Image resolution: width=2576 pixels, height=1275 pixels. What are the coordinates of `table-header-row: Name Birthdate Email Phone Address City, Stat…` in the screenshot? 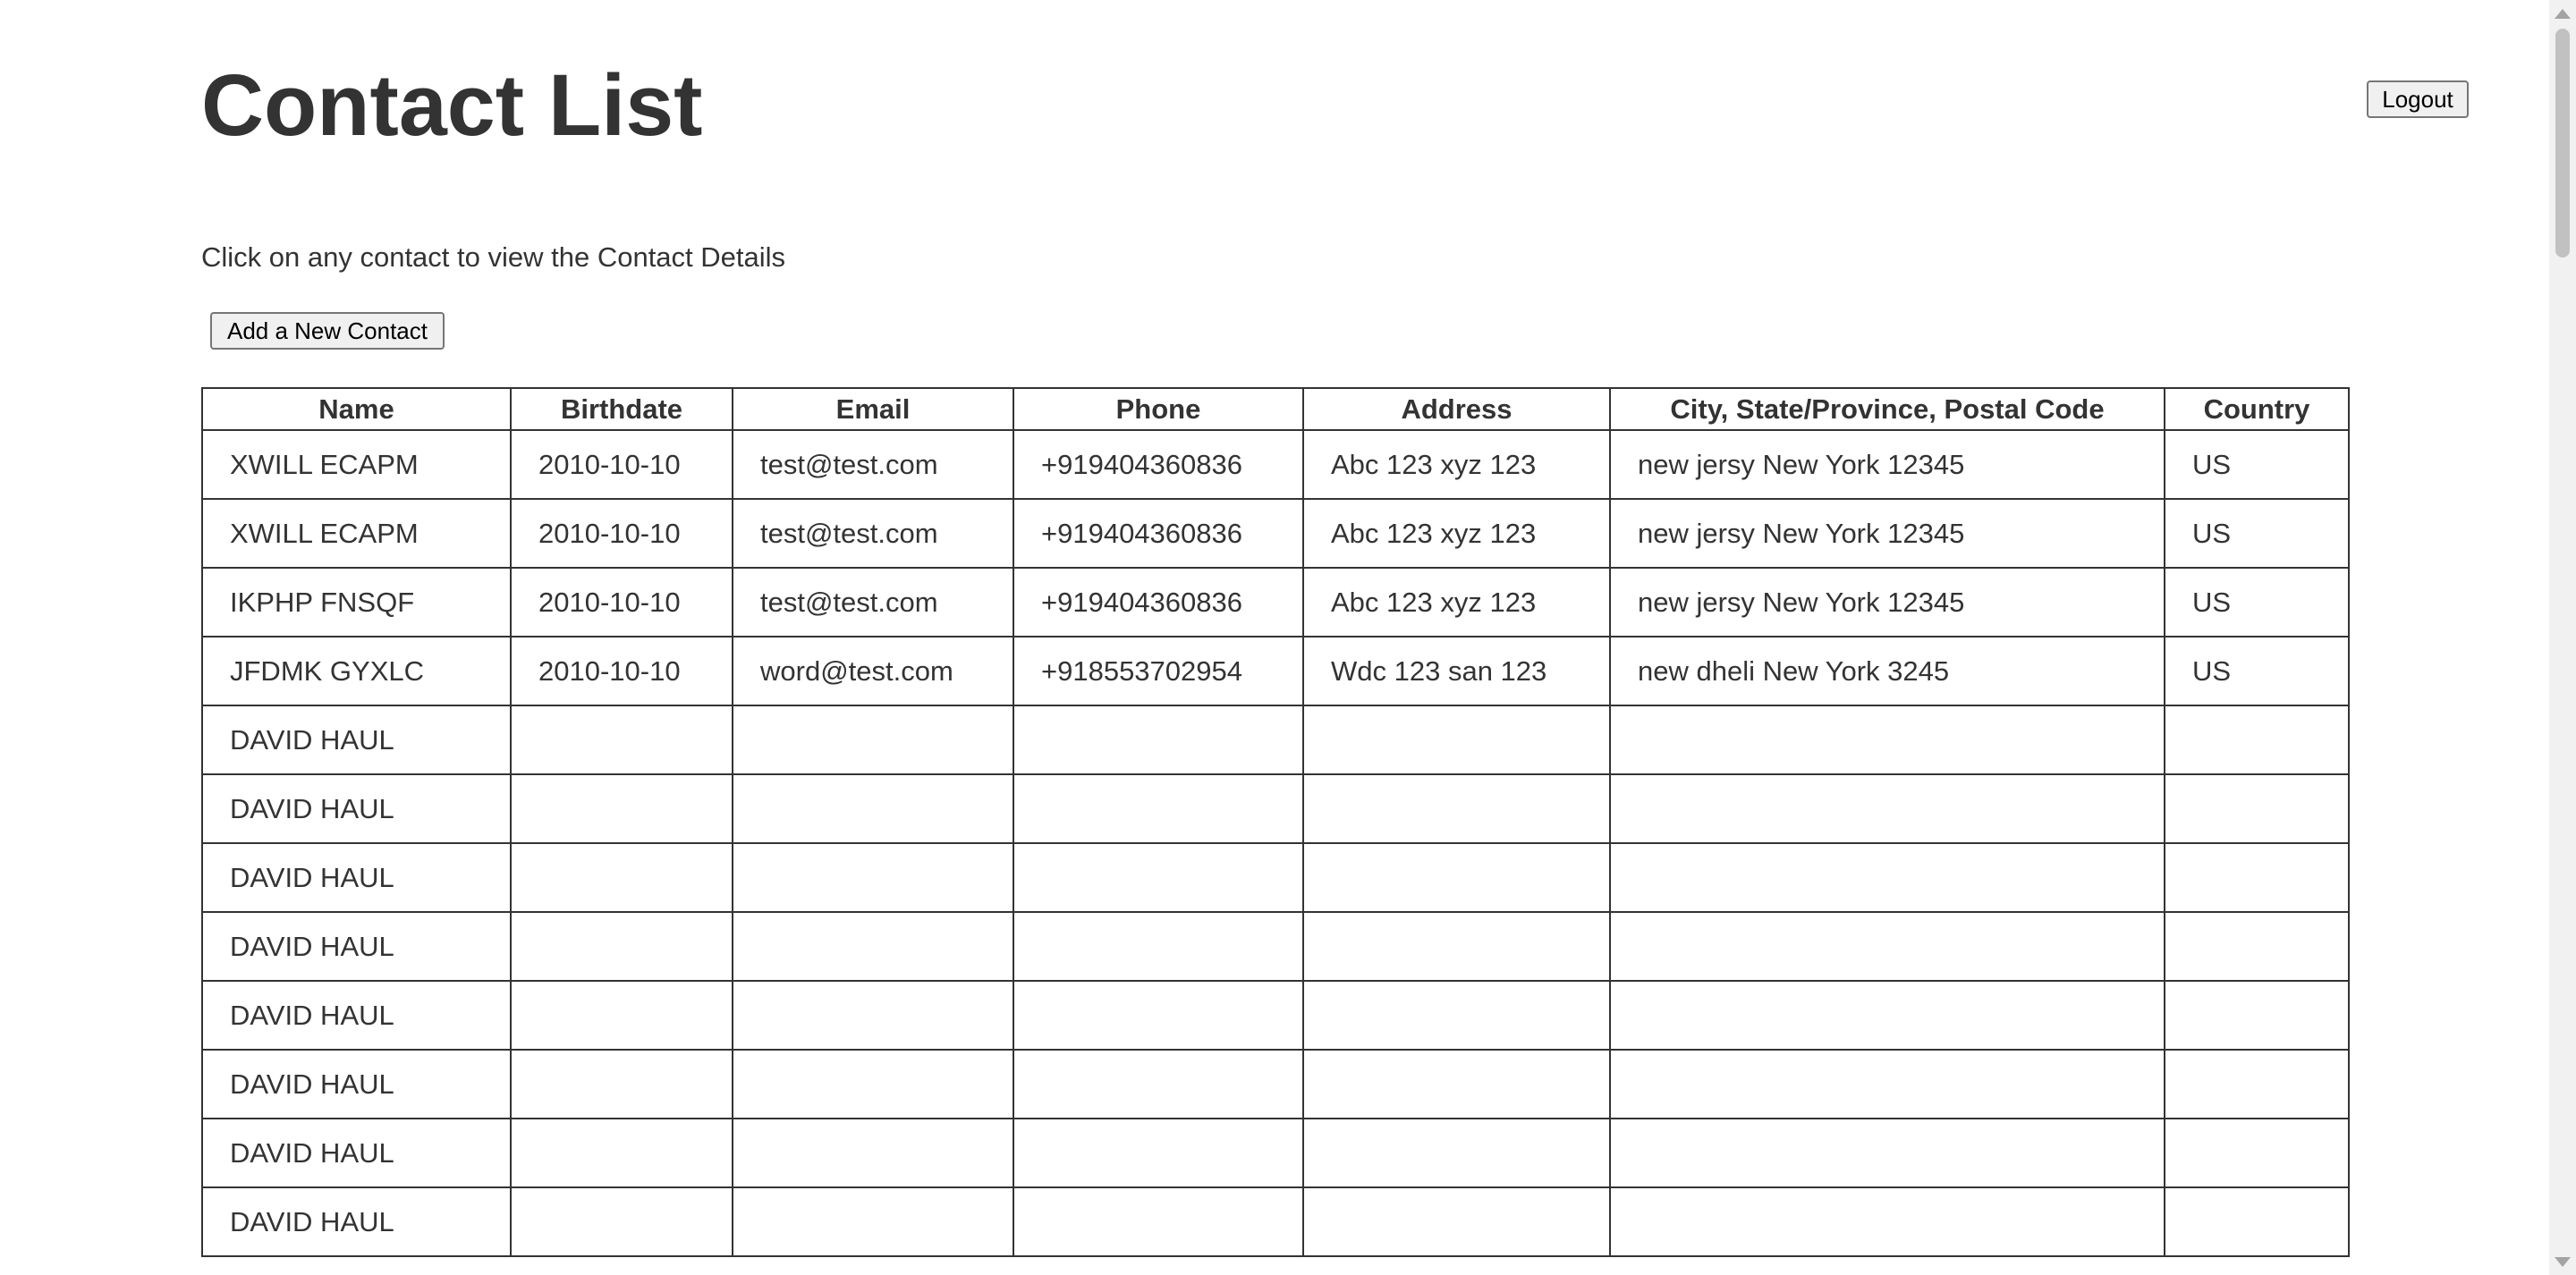 It's located at (1275, 409).